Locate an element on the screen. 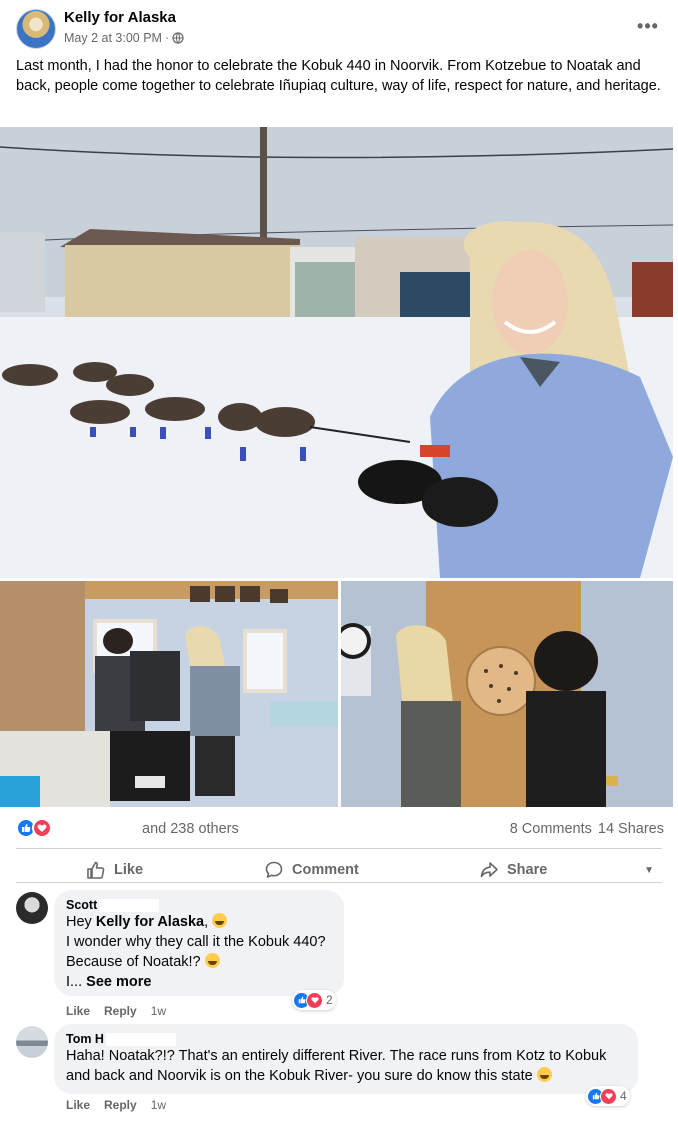 This screenshot has width=678, height=1121. comment-author-name: Scott is located at coordinates (82, 905).